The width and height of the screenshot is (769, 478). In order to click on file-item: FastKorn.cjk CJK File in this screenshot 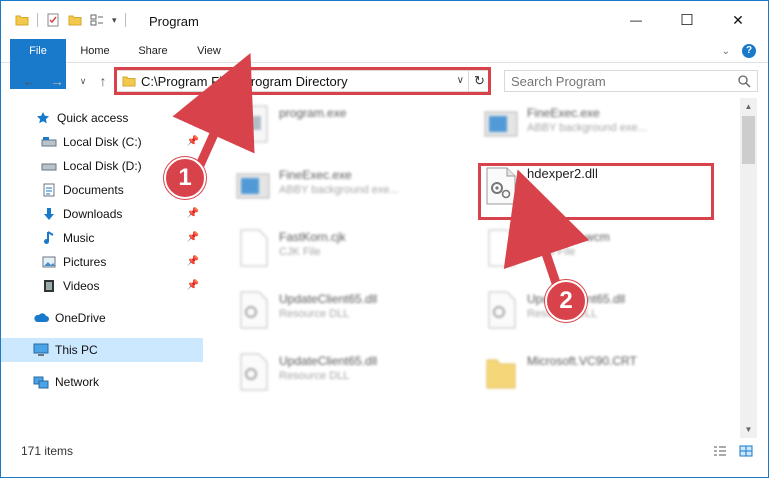, I will do `click(347, 247)`.